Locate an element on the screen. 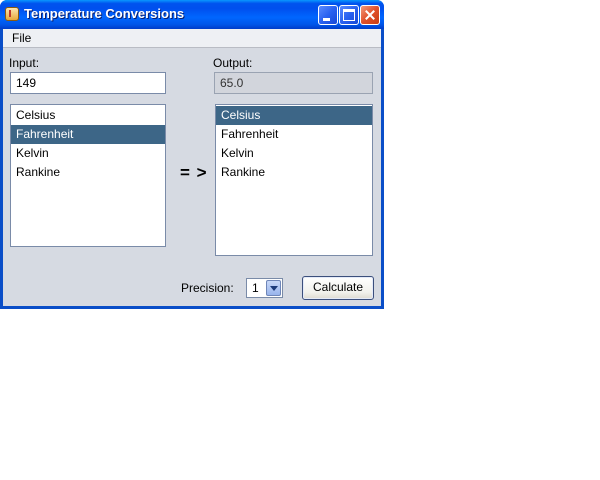  conversion-arrow: = > is located at coordinates (194, 172).